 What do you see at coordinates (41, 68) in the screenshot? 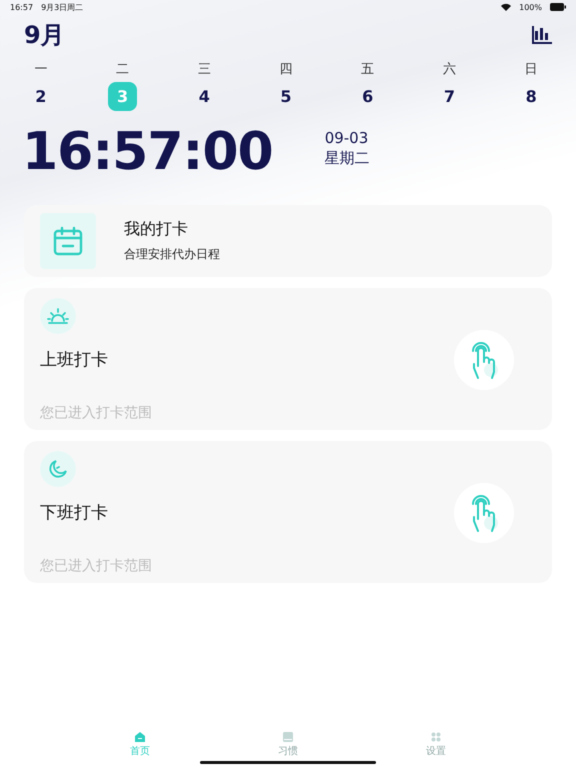
I see `weekday-label: 一` at bounding box center [41, 68].